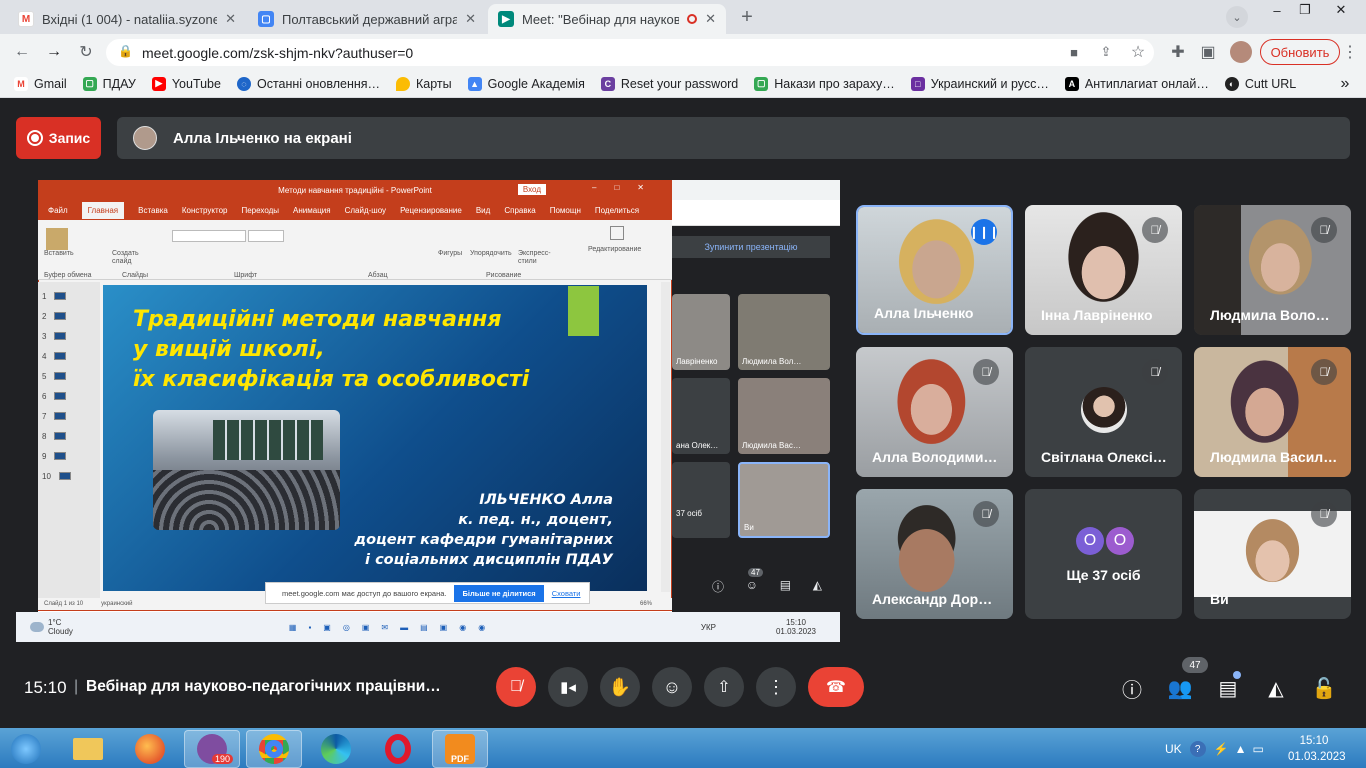 Image resolution: width=1366 pixels, height=768 pixels. Describe the element at coordinates (70, 456) in the screenshot. I see `slide-thumb: 9` at that location.